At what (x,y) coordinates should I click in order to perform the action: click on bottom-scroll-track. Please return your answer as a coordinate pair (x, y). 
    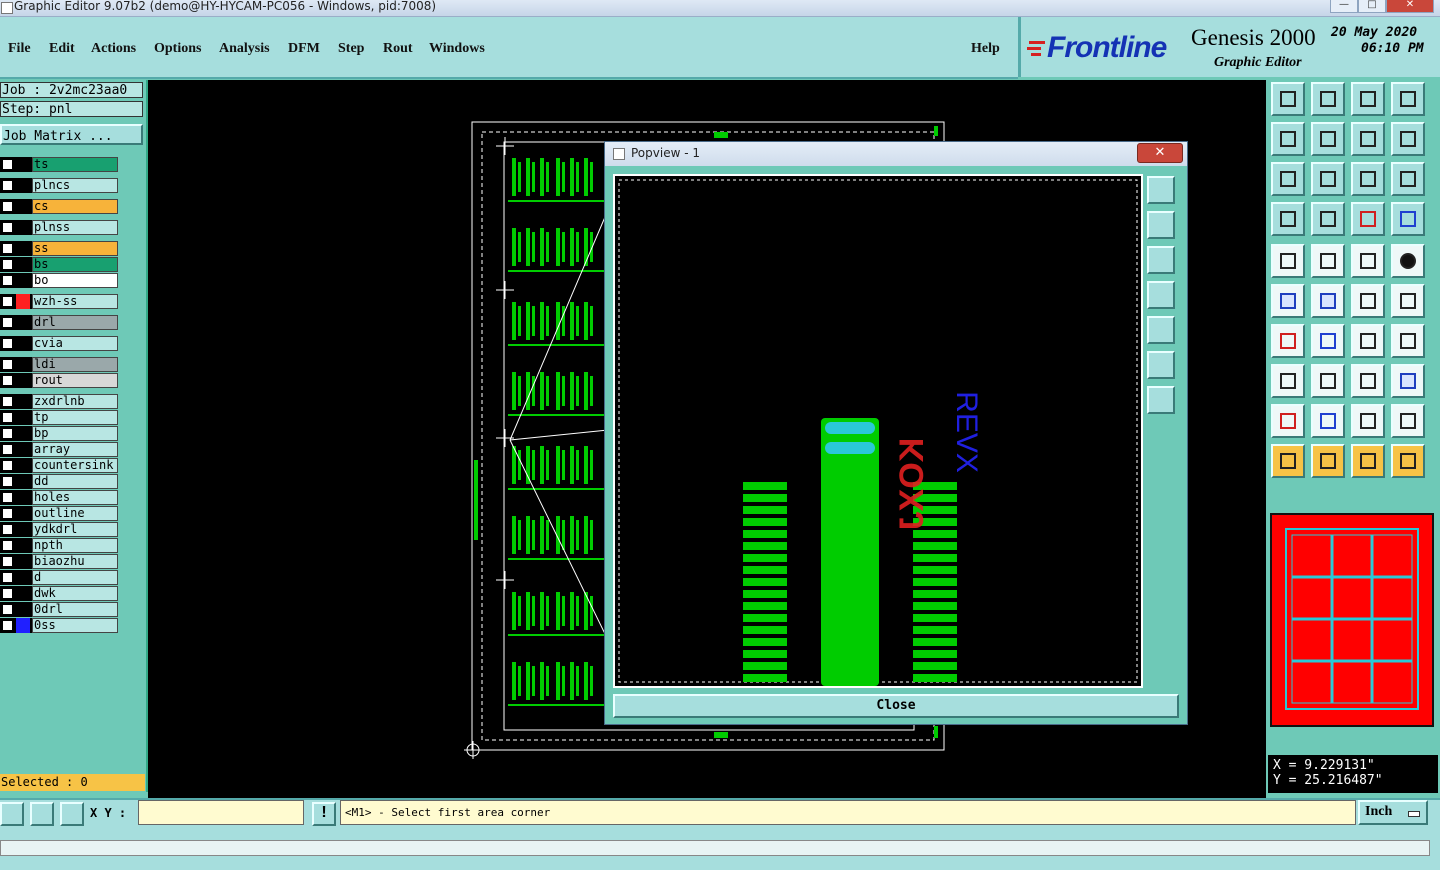
    Looking at the image, I should click on (715, 848).